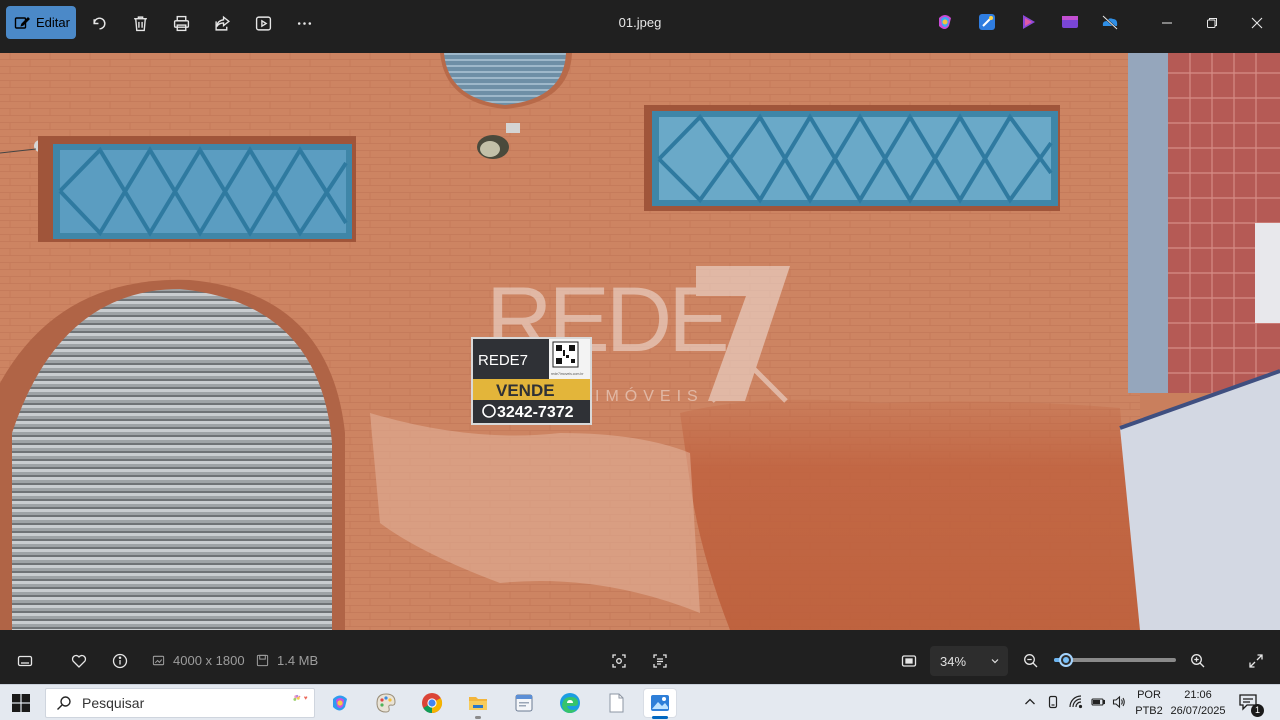  What do you see at coordinates (478, 717) in the screenshot?
I see `running-indicator` at bounding box center [478, 717].